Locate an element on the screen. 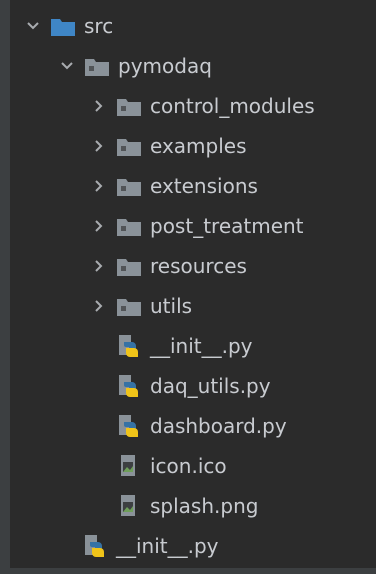 This screenshot has height=574, width=376. tree-node-label: daq_utils.py is located at coordinates (210, 386).